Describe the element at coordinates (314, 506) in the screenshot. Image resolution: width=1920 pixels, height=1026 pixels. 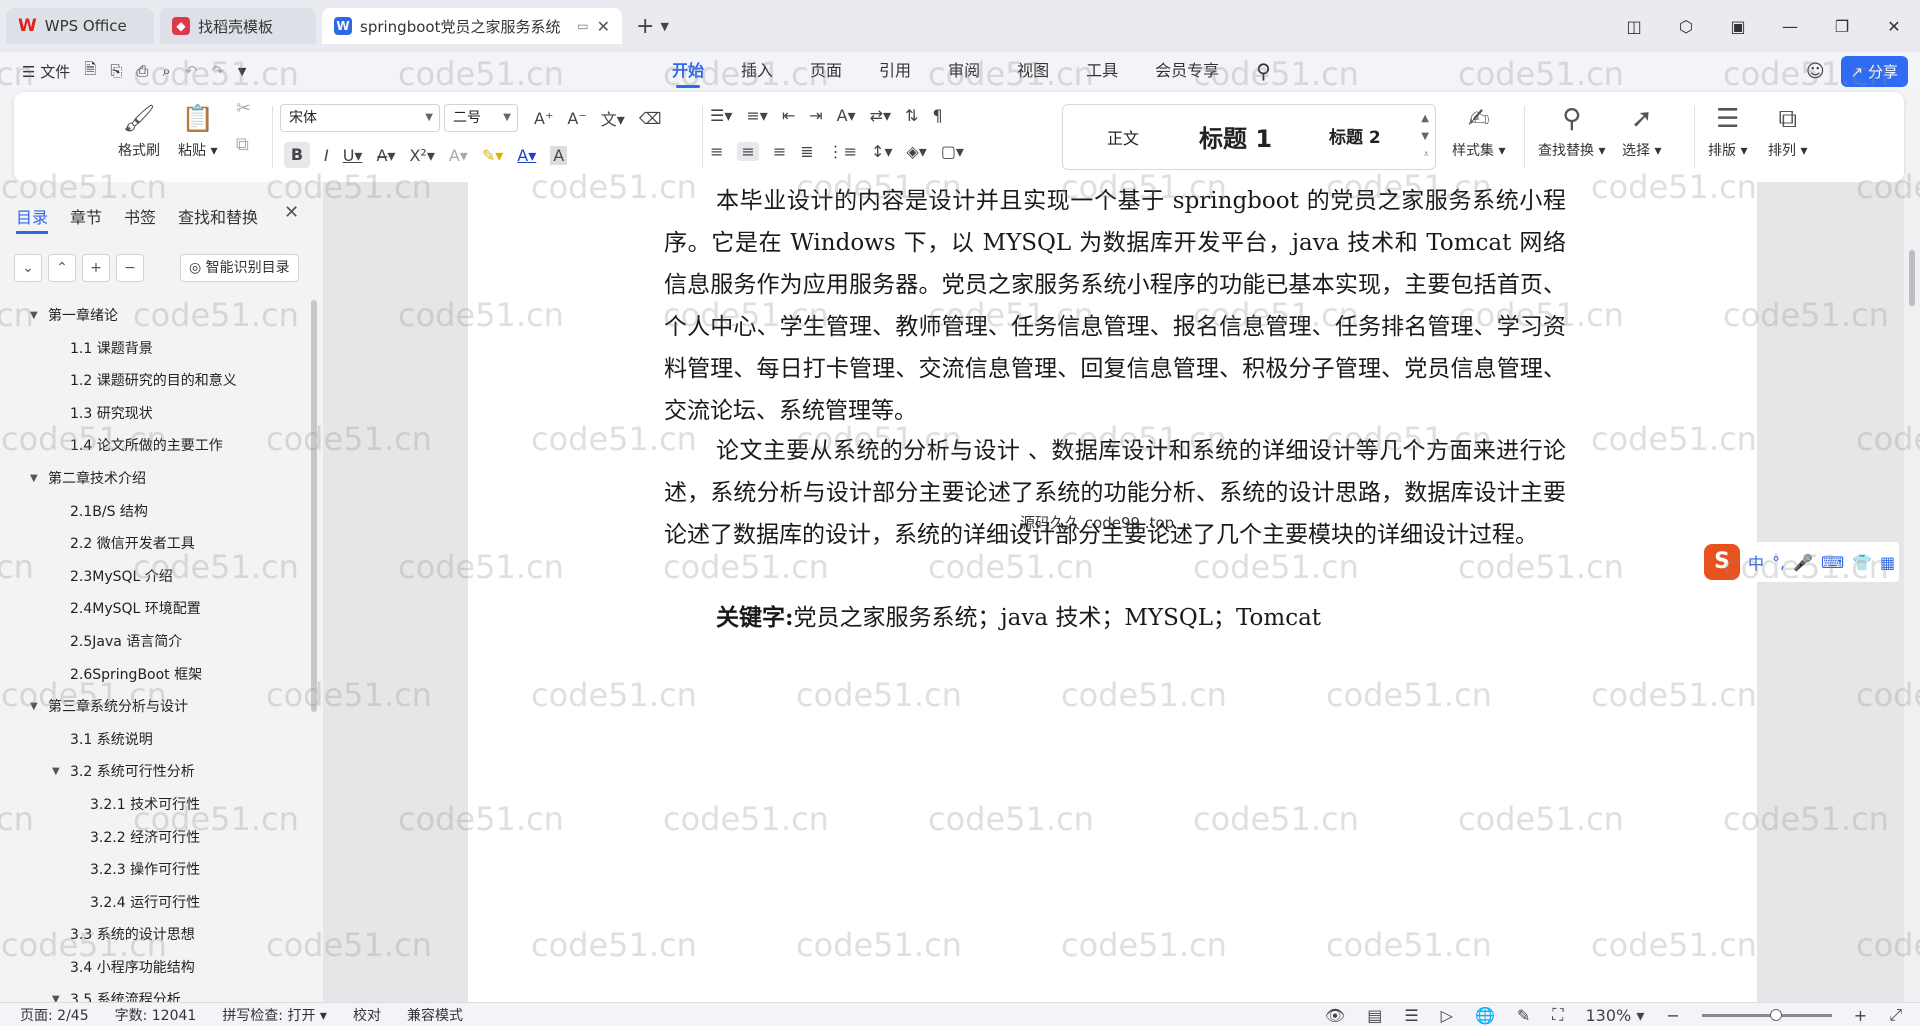
I see `sidebar-scrollbar` at that location.